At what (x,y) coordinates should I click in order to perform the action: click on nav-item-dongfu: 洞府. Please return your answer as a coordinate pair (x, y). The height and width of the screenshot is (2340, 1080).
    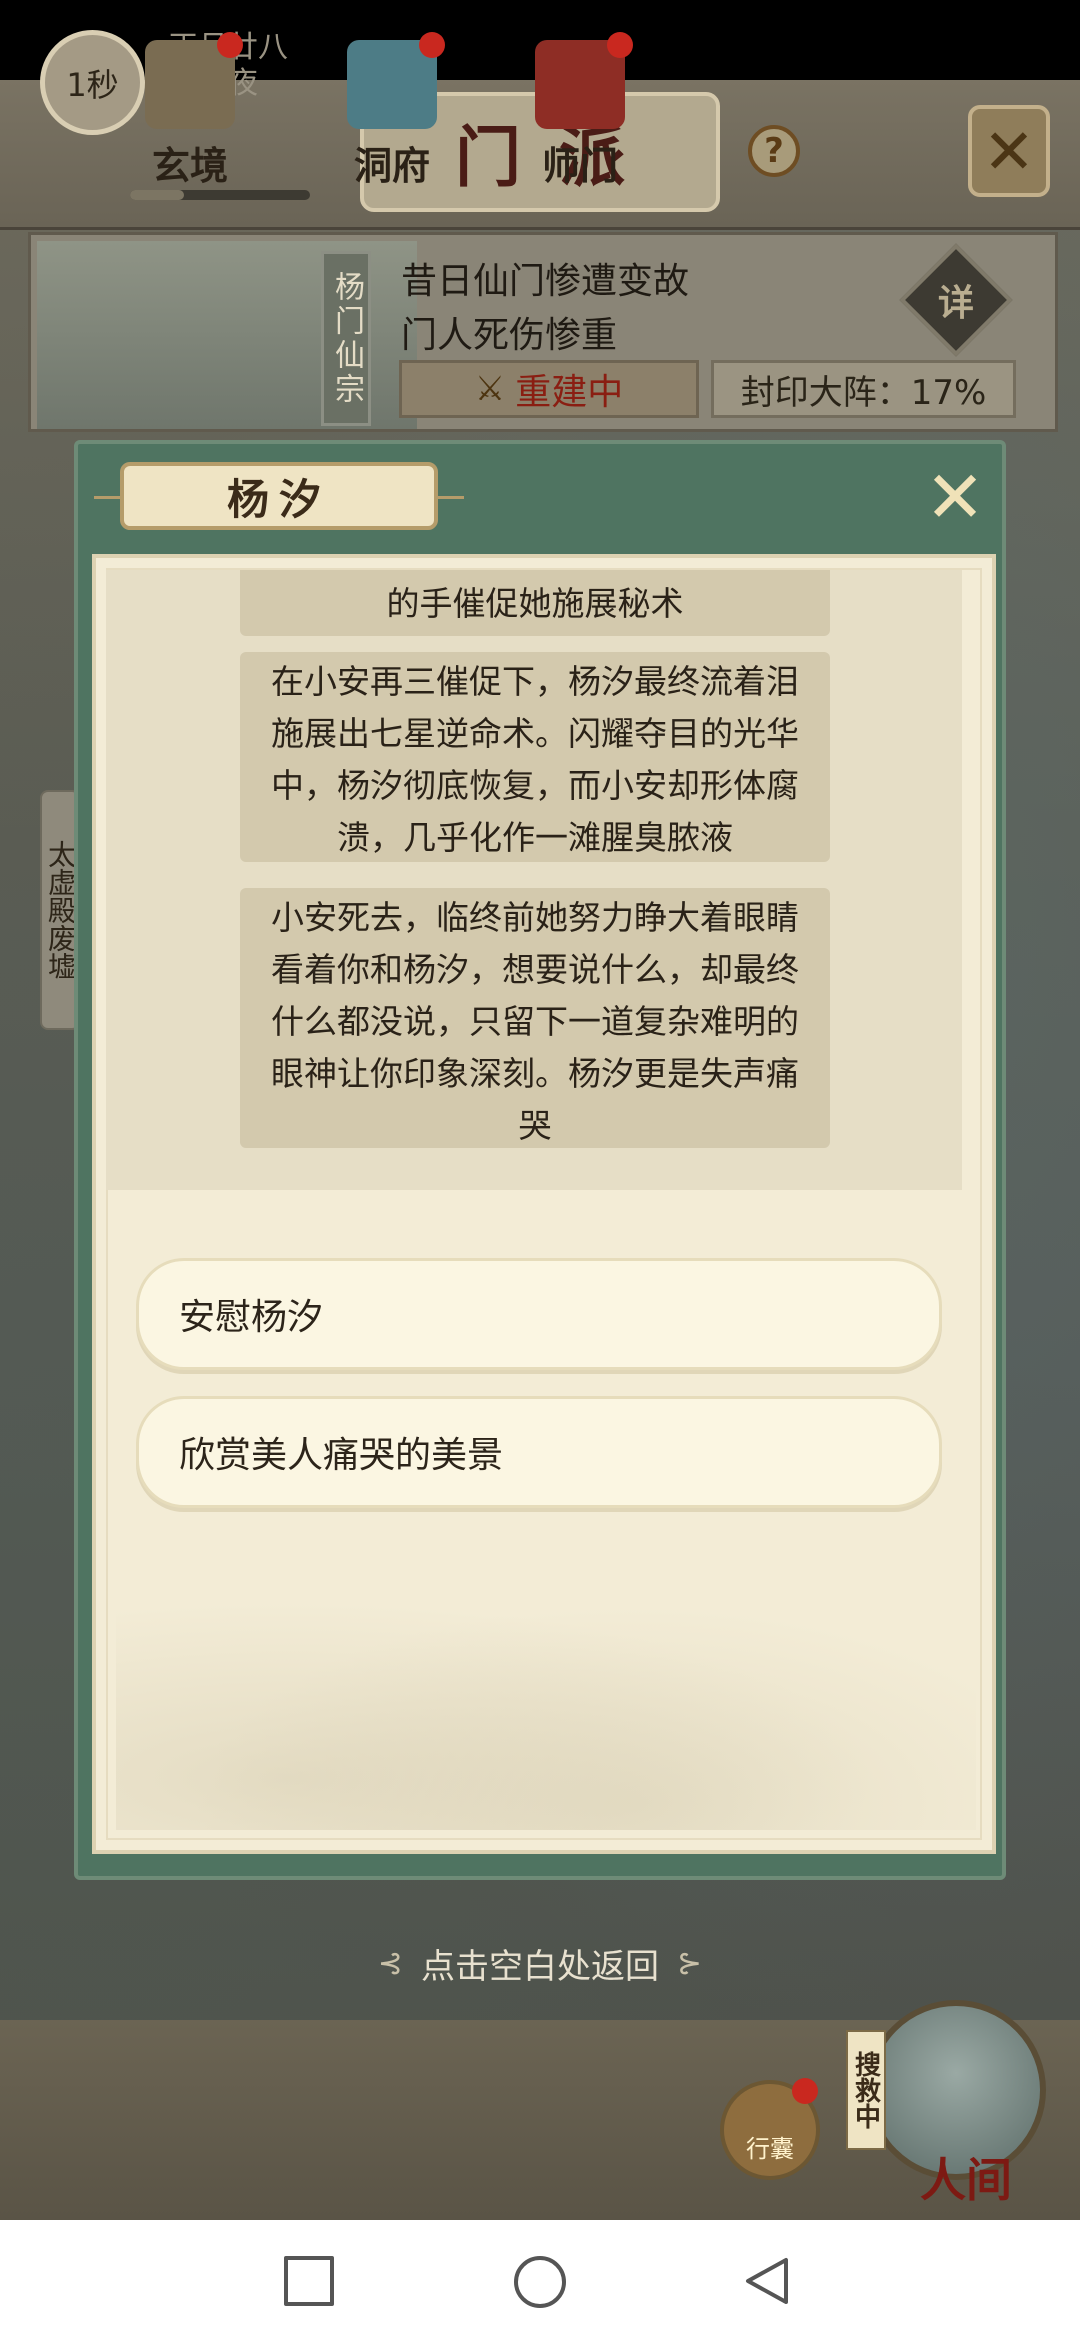
    Looking at the image, I should click on (392, 111).